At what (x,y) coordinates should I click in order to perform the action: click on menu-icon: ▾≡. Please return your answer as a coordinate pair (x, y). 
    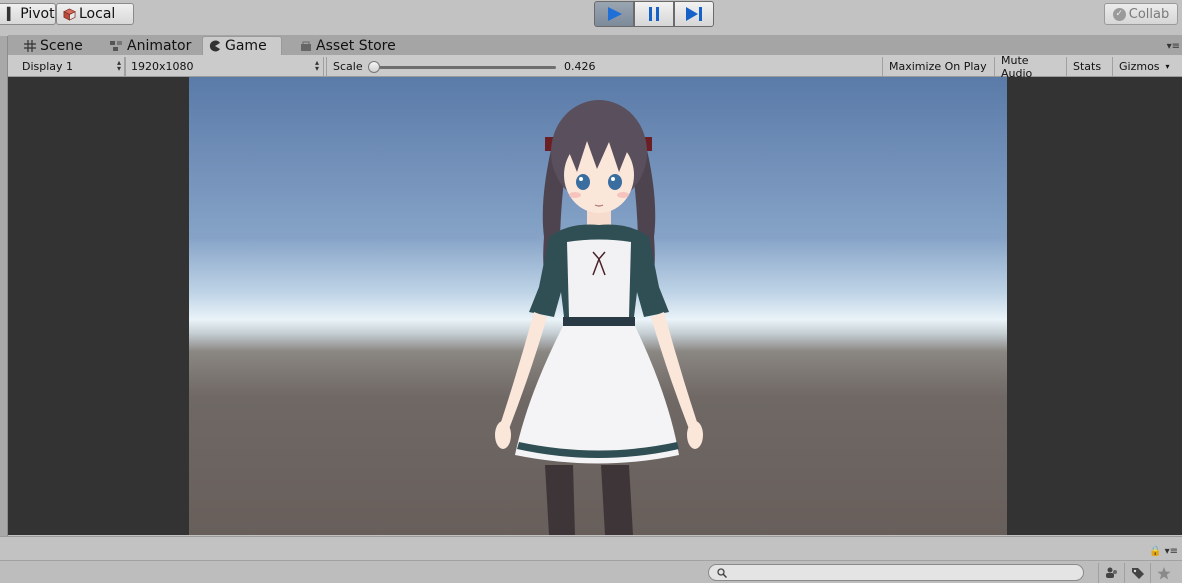
    Looking at the image, I should click on (1171, 551).